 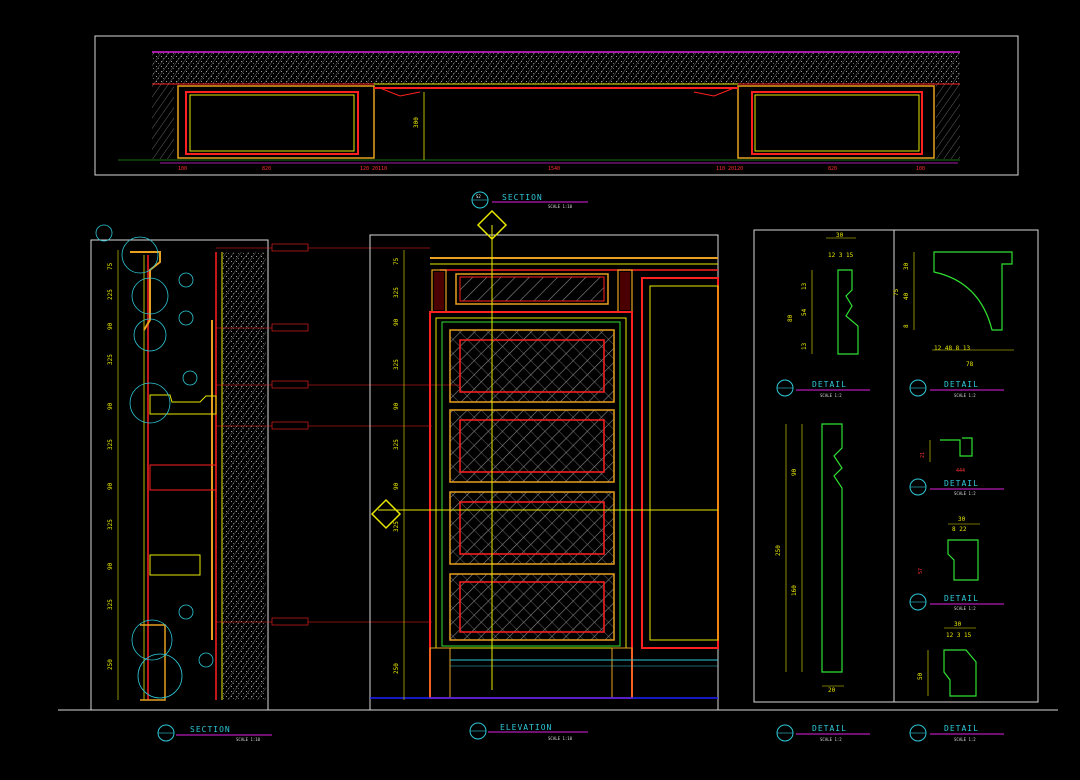 What do you see at coordinates (266, 169) in the screenshot?
I see `top-dim-1: 820` at bounding box center [266, 169].